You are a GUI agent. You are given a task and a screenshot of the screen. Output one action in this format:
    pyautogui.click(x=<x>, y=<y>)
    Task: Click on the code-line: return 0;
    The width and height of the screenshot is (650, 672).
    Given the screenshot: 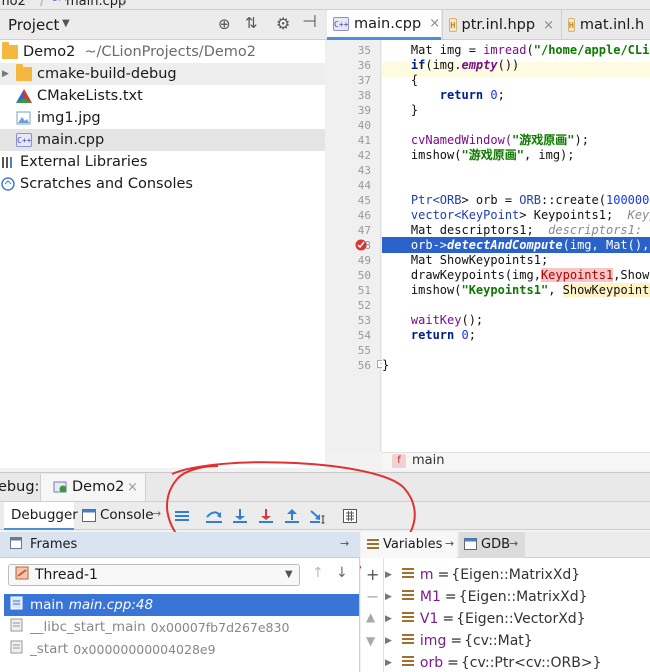 What is the action you would take?
    pyautogui.click(x=443, y=335)
    